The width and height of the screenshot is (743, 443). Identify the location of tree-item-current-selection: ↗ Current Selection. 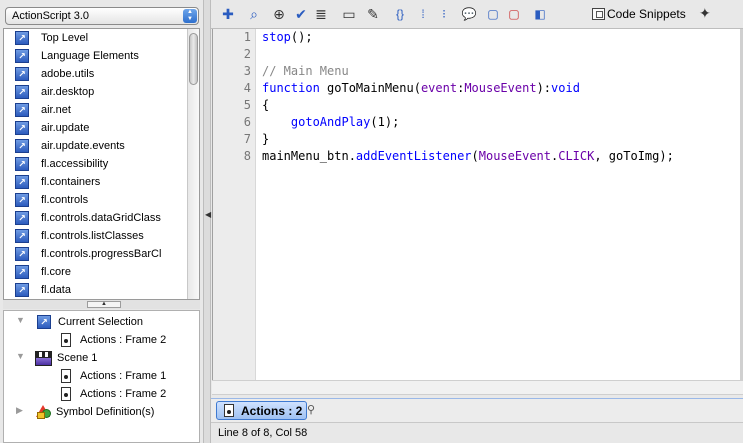
(90, 322).